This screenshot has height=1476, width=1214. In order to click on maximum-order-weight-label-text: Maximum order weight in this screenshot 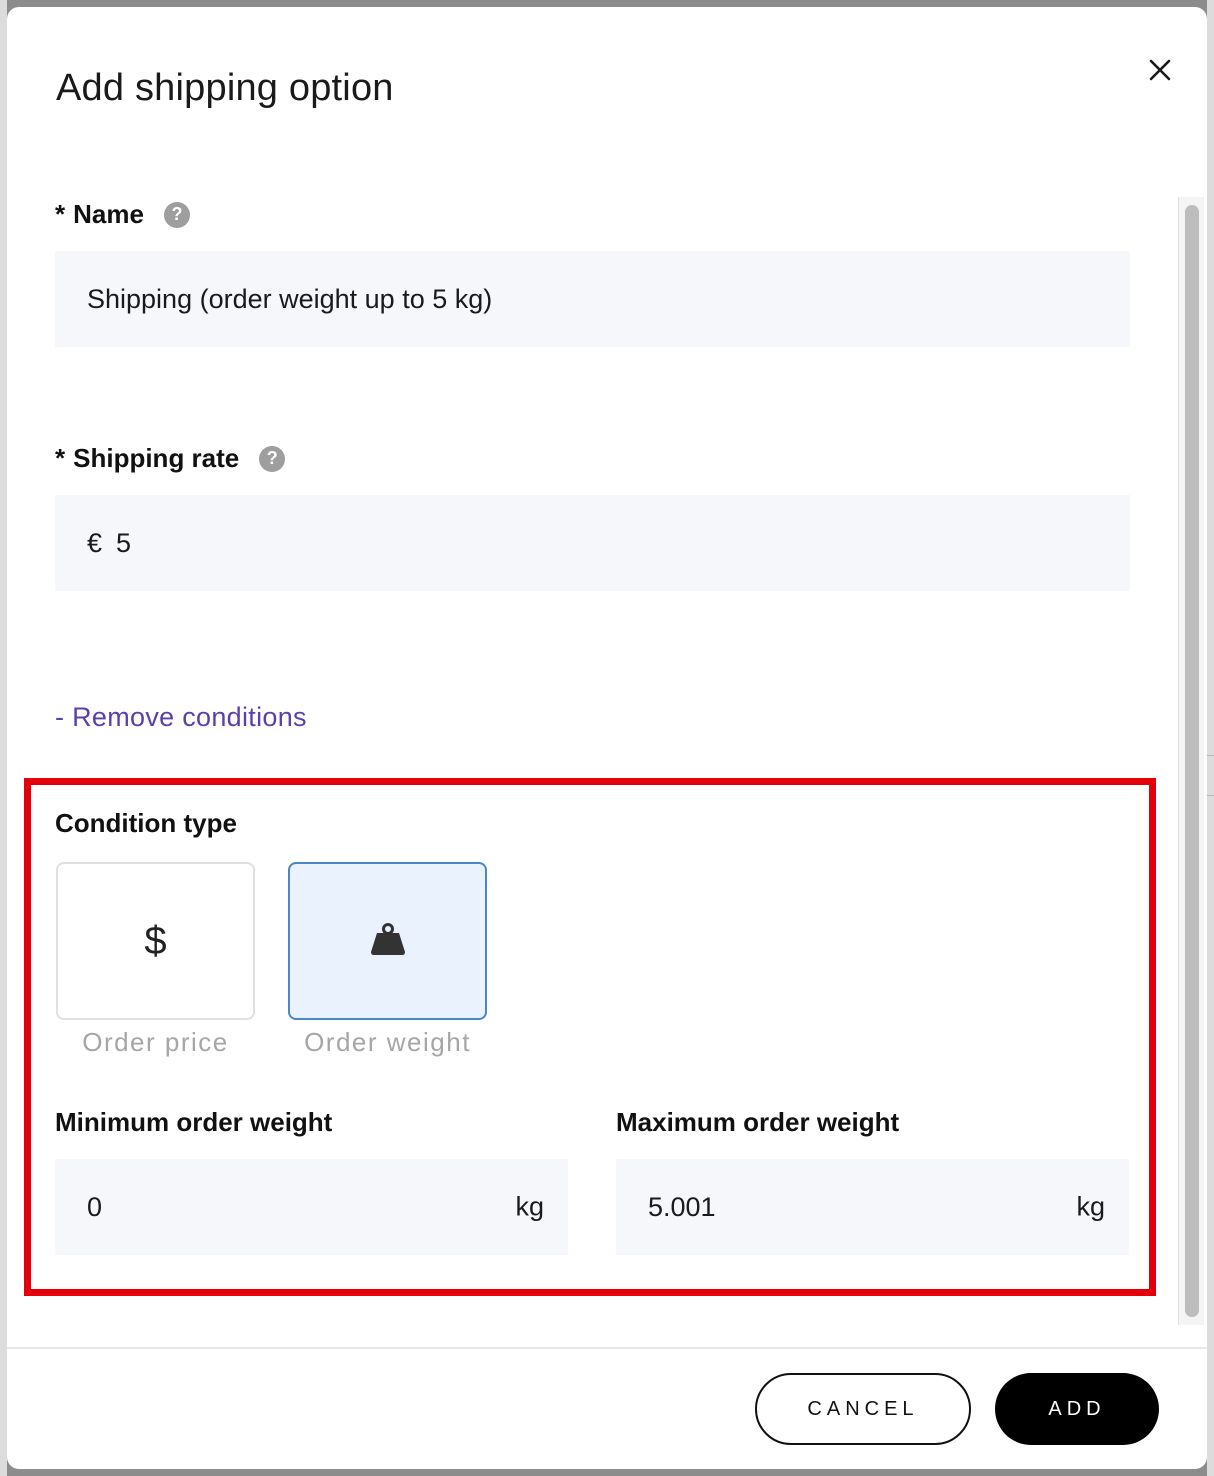, I will do `click(758, 1122)`.